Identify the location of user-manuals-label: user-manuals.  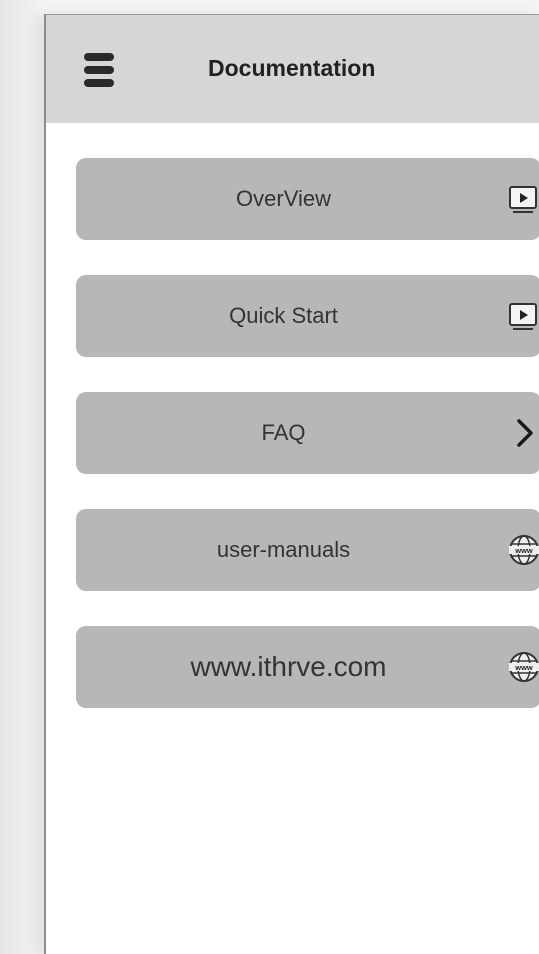
(283, 549).